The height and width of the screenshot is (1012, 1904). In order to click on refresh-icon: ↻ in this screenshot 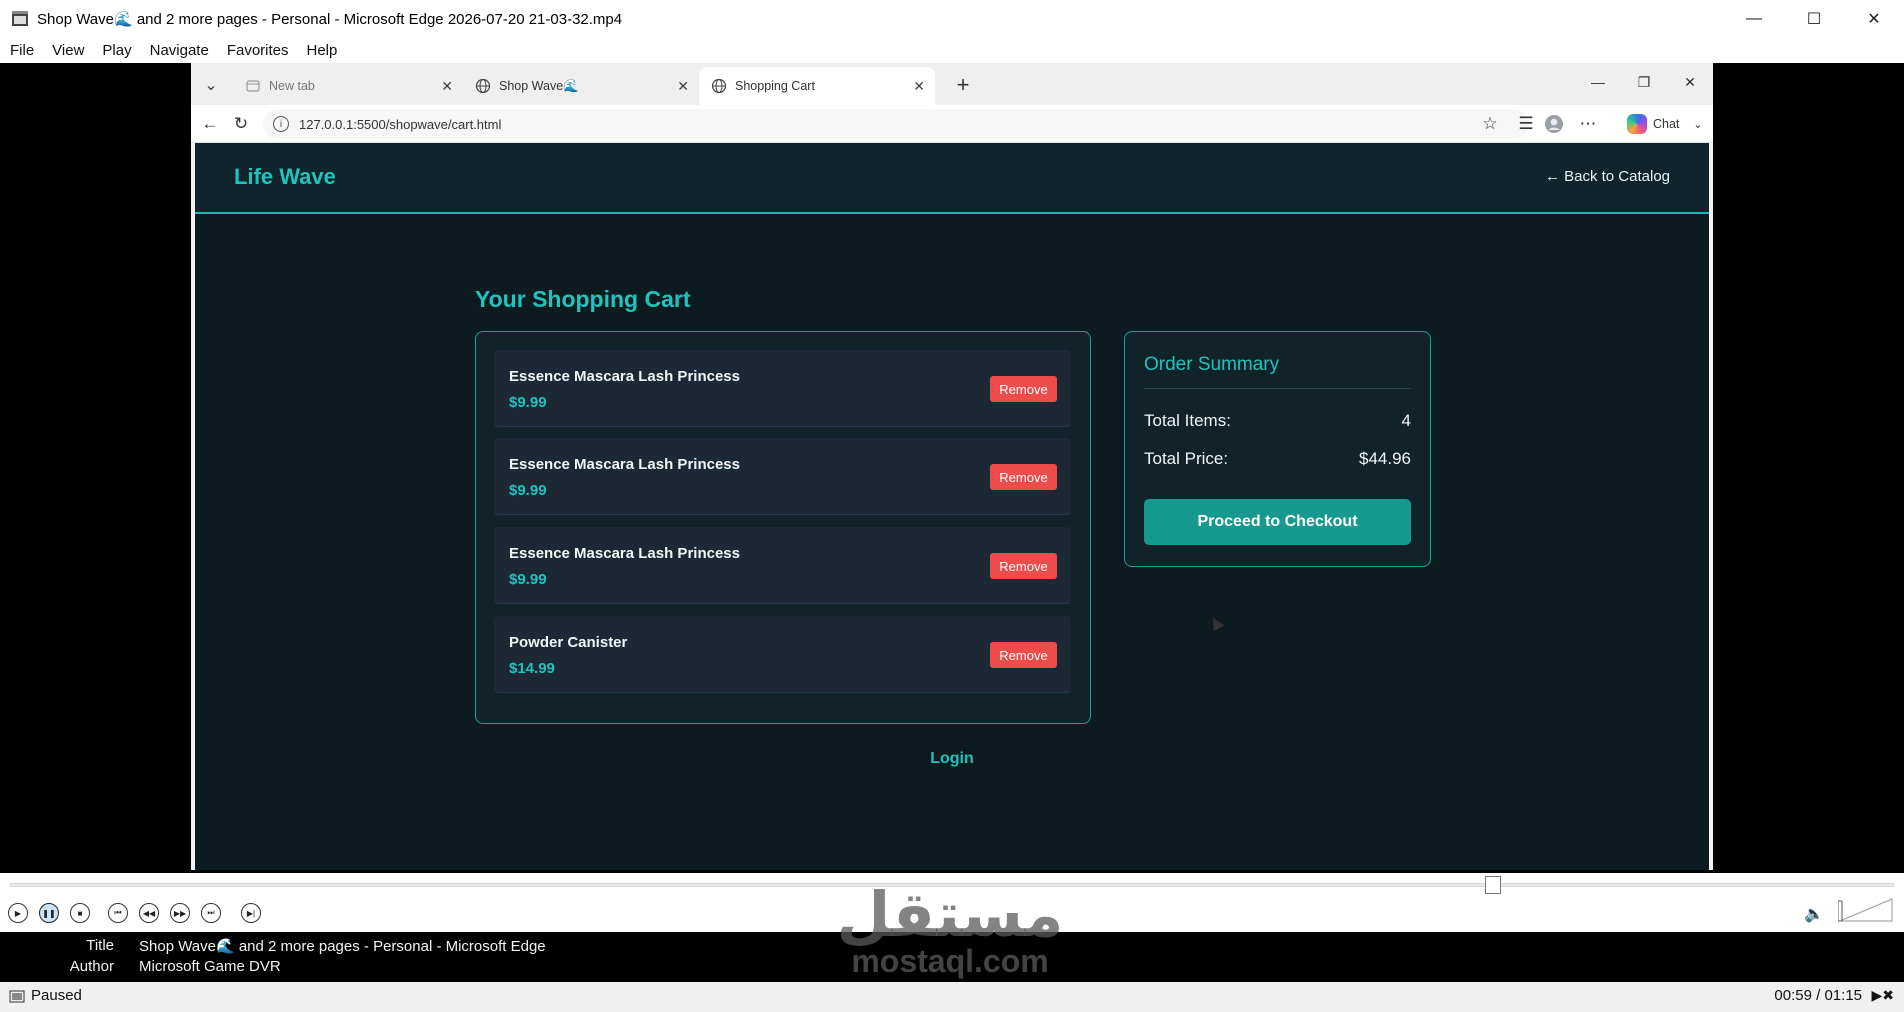, I will do `click(241, 124)`.